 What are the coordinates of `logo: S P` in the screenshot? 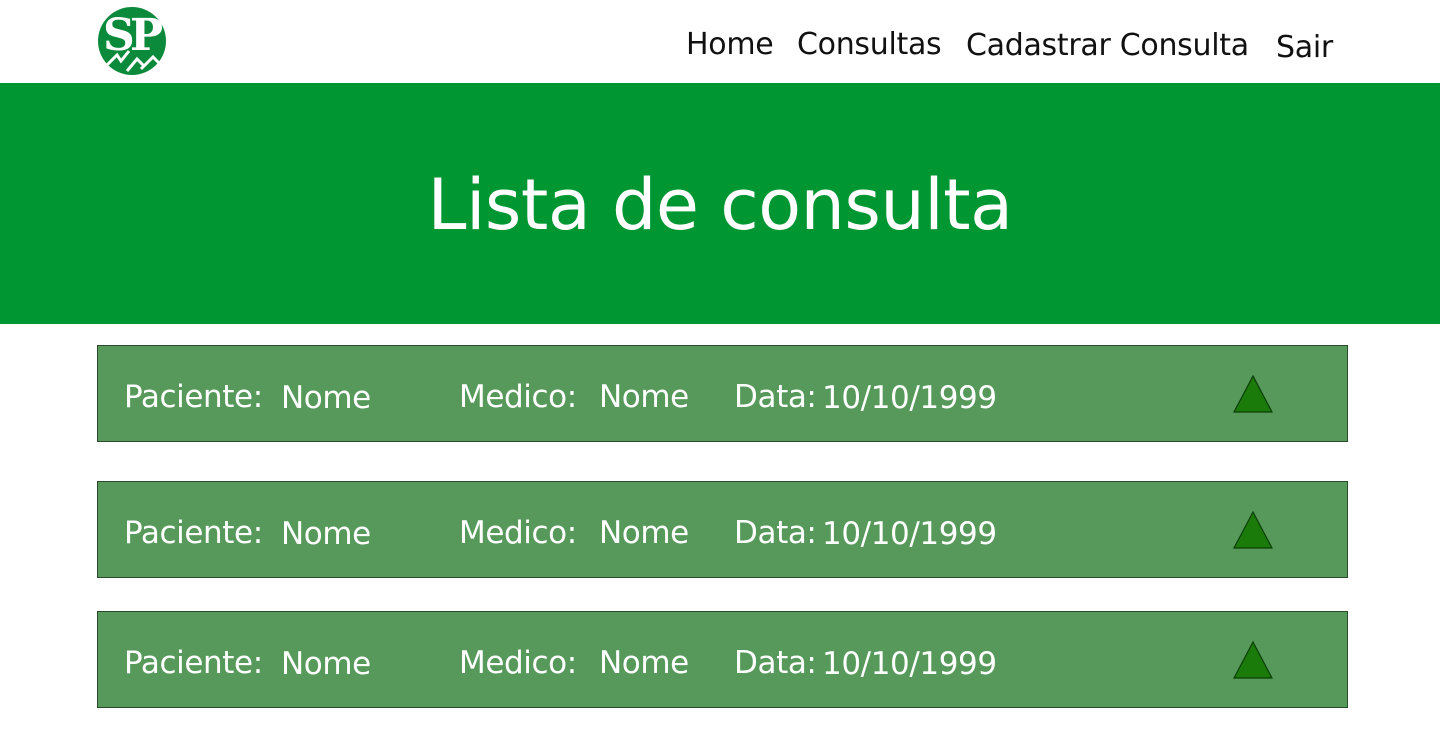 It's located at (133, 41).